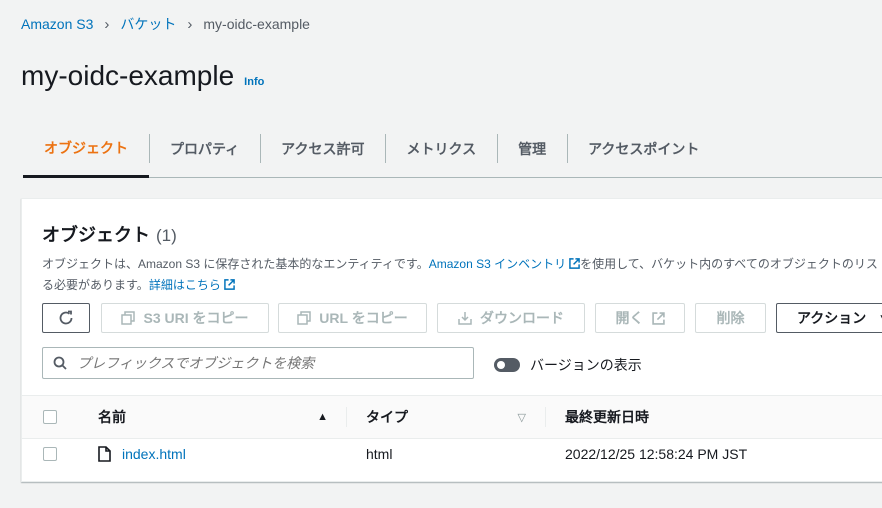 The height and width of the screenshot is (508, 882). What do you see at coordinates (213, 417) in the screenshot?
I see `column-header-name: 名前 ▲` at bounding box center [213, 417].